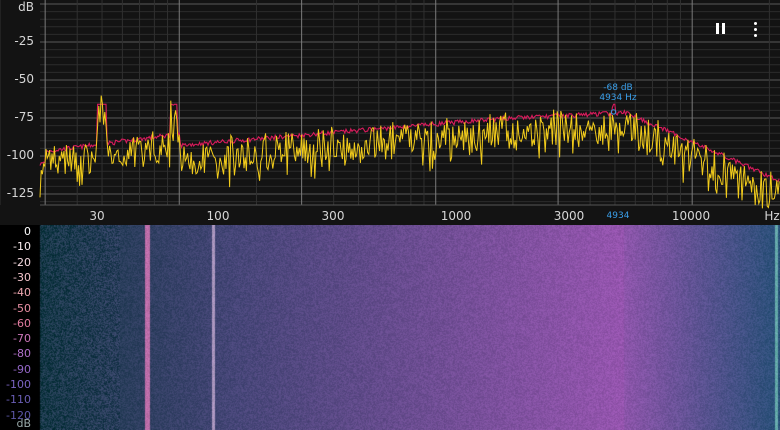 The height and width of the screenshot is (430, 780). Describe the element at coordinates (22, 308) in the screenshot. I see `spectrogram-scale-label: -50` at that location.